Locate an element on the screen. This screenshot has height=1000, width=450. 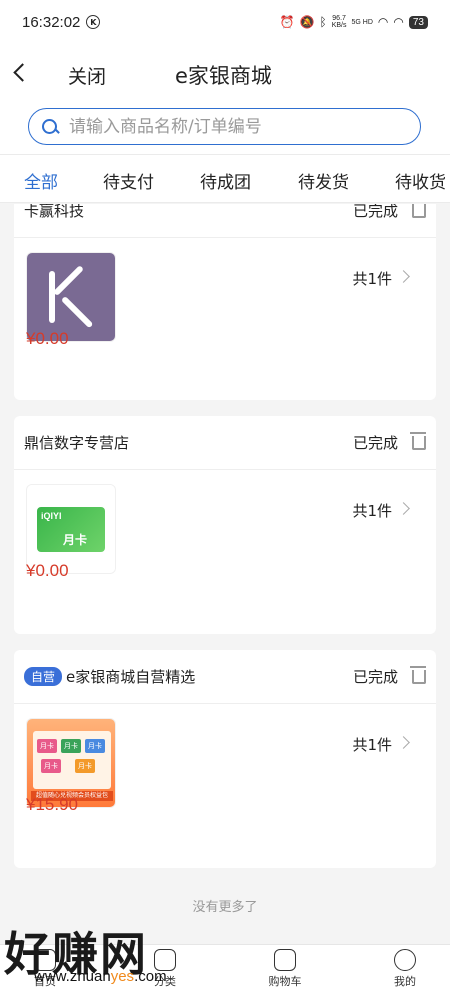
search-input is located at coordinates (229, 126).